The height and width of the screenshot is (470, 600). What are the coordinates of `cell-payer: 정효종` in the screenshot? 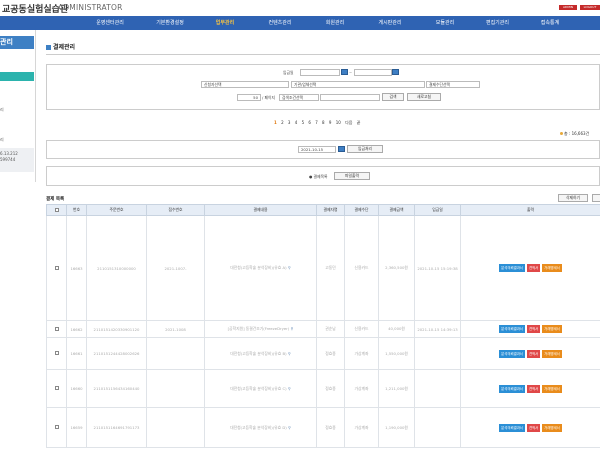 It's located at (330, 427).